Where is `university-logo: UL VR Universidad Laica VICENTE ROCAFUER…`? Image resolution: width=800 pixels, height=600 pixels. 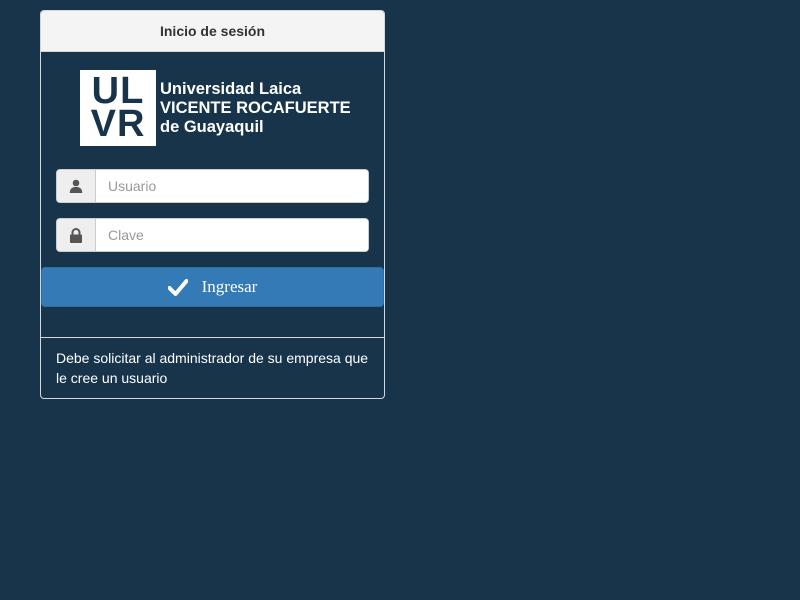
university-logo: UL VR Universidad Laica VICENTE ROCAFUER… is located at coordinates (215, 108).